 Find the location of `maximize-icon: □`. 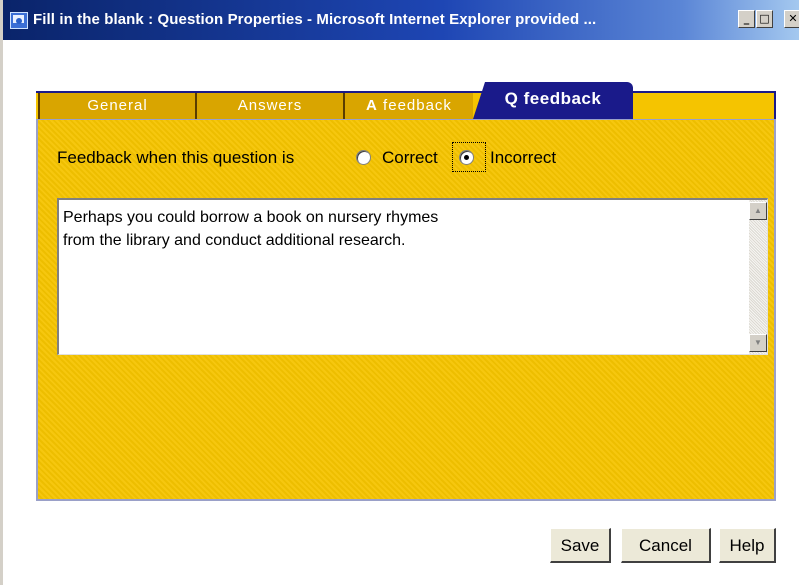

maximize-icon: □ is located at coordinates (764, 19).